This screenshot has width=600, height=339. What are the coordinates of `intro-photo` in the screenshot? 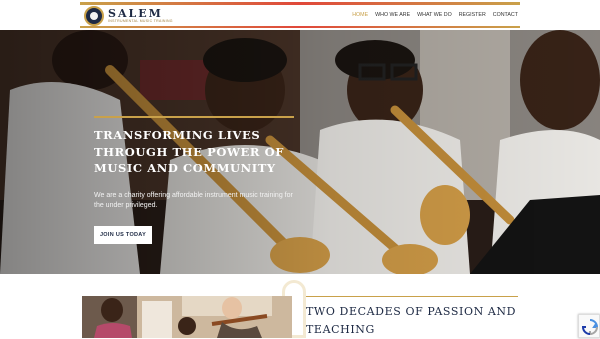 It's located at (187, 317).